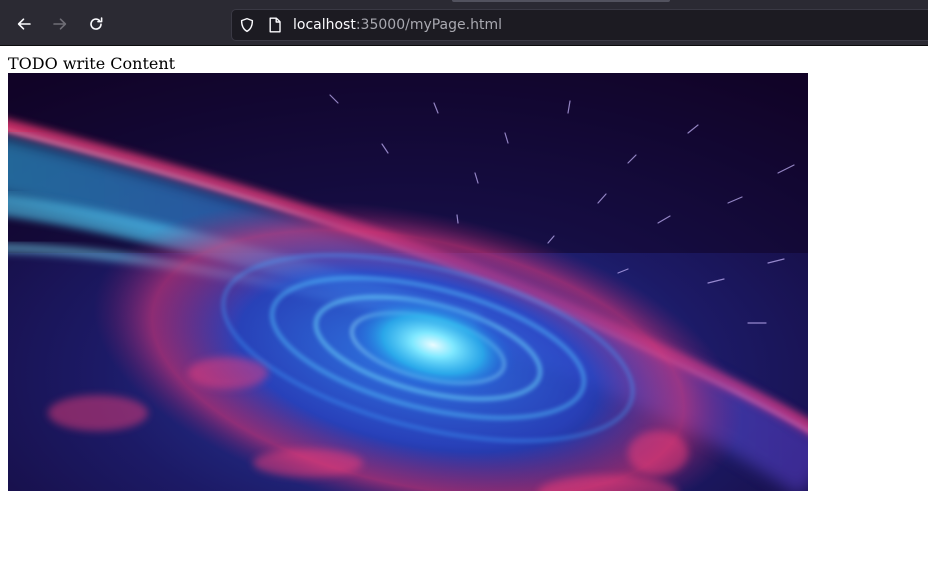  I want to click on browser-toolbar: localhost:35000/myPage.html, so click(464, 23).